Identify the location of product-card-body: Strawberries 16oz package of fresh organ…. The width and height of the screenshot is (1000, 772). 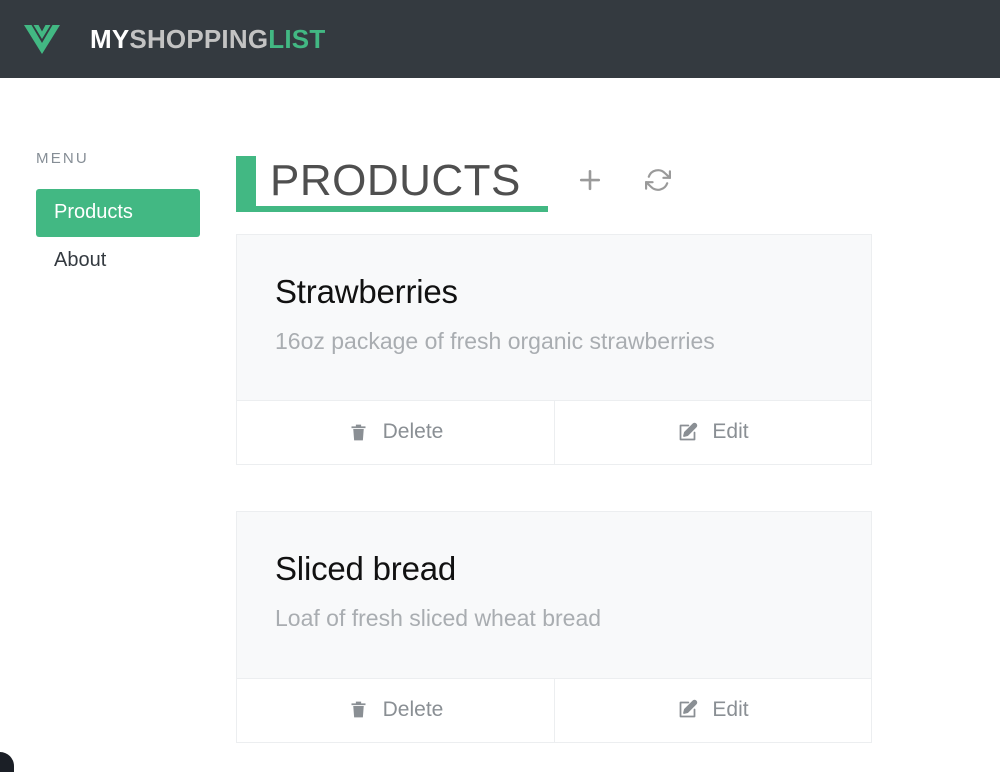
(554, 318).